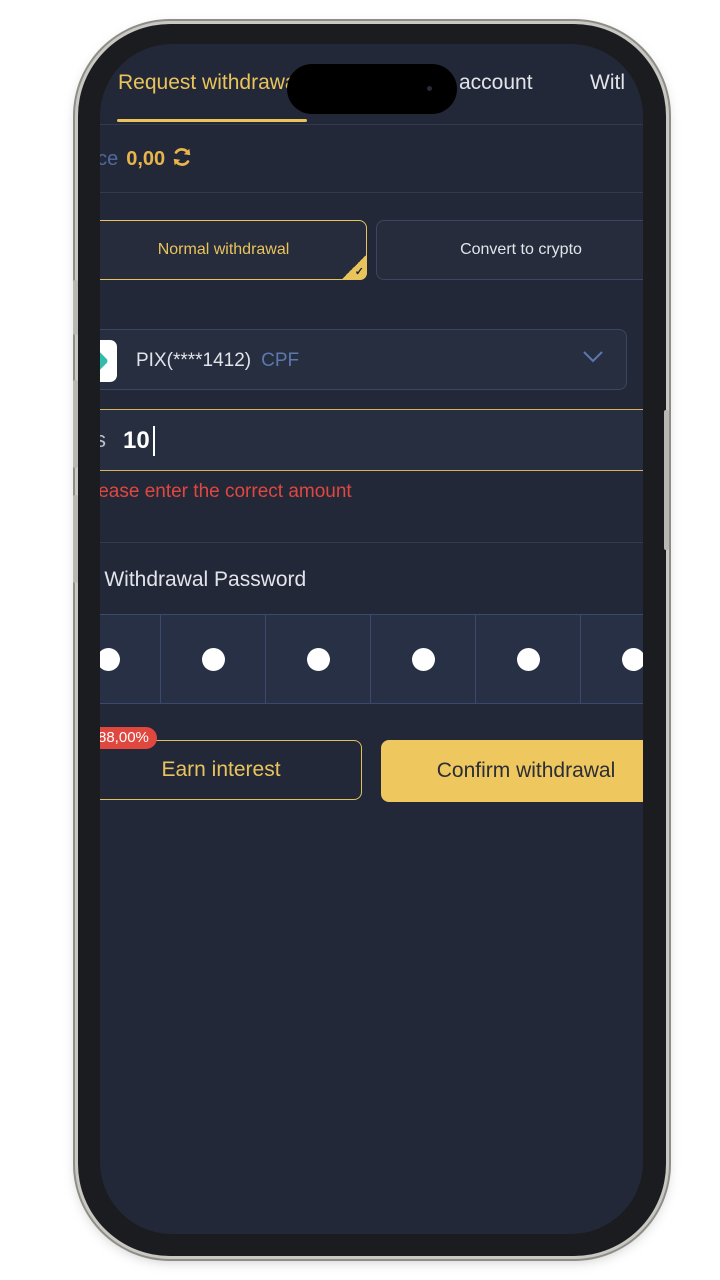  Describe the element at coordinates (280, 360) in the screenshot. I see `account-type: CPF` at that location.